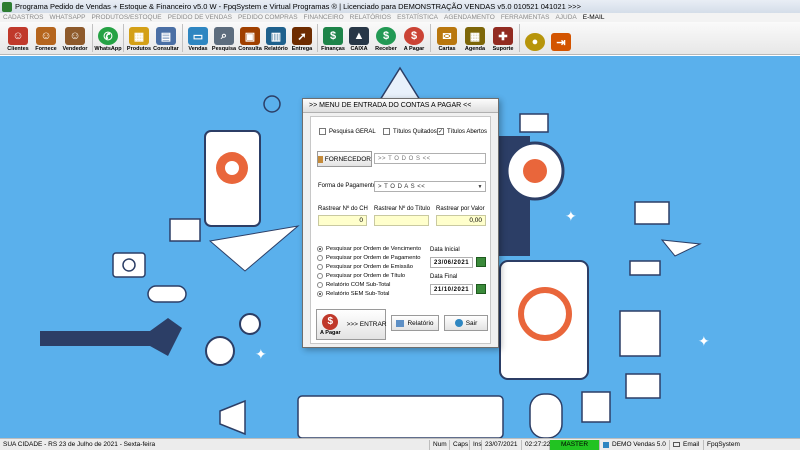 Image resolution: width=800 pixels, height=450 pixels. What do you see at coordinates (46, 38) in the screenshot?
I see `toolbar-fornece-button: ☺ Fornece` at bounding box center [46, 38].